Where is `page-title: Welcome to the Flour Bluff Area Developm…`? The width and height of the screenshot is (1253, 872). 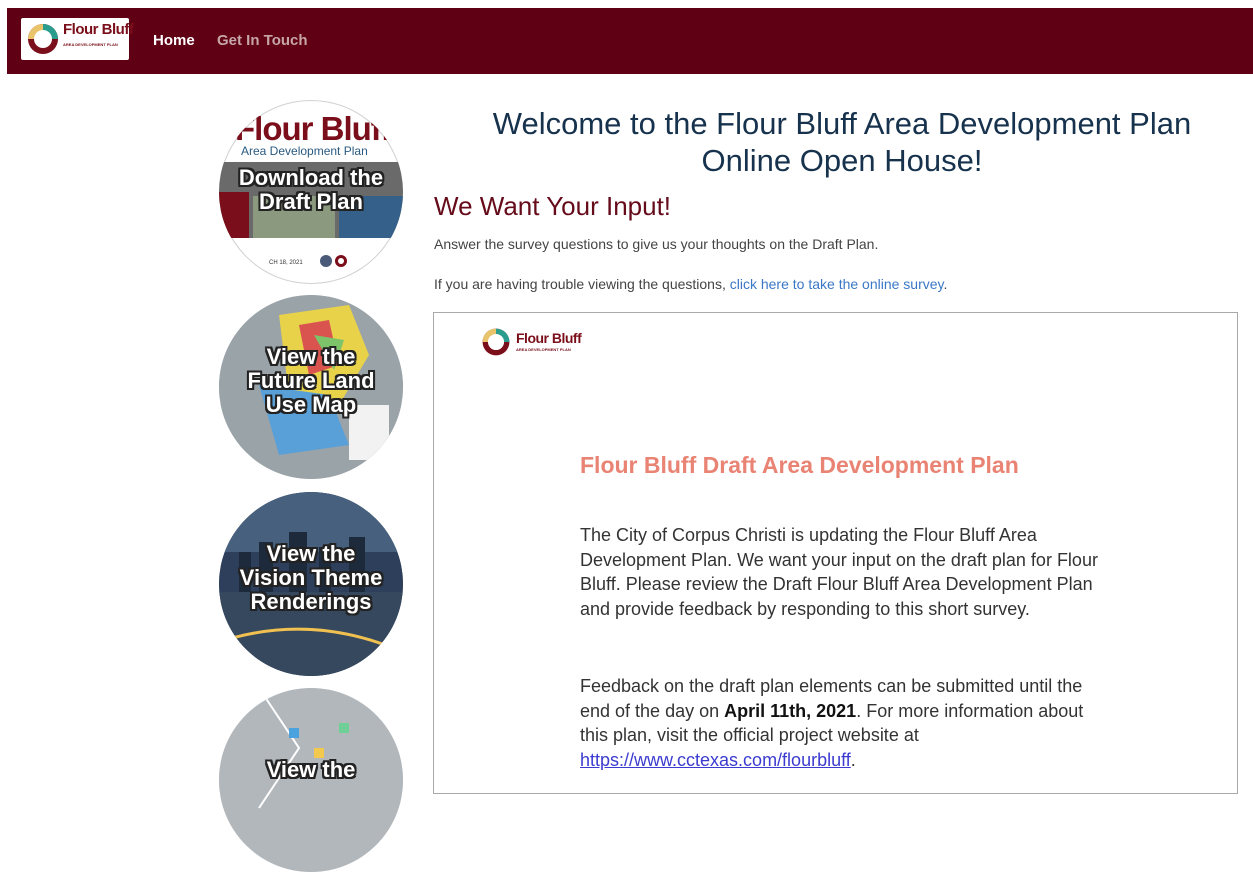 page-title: Welcome to the Flour Bluff Area Developm… is located at coordinates (842, 142).